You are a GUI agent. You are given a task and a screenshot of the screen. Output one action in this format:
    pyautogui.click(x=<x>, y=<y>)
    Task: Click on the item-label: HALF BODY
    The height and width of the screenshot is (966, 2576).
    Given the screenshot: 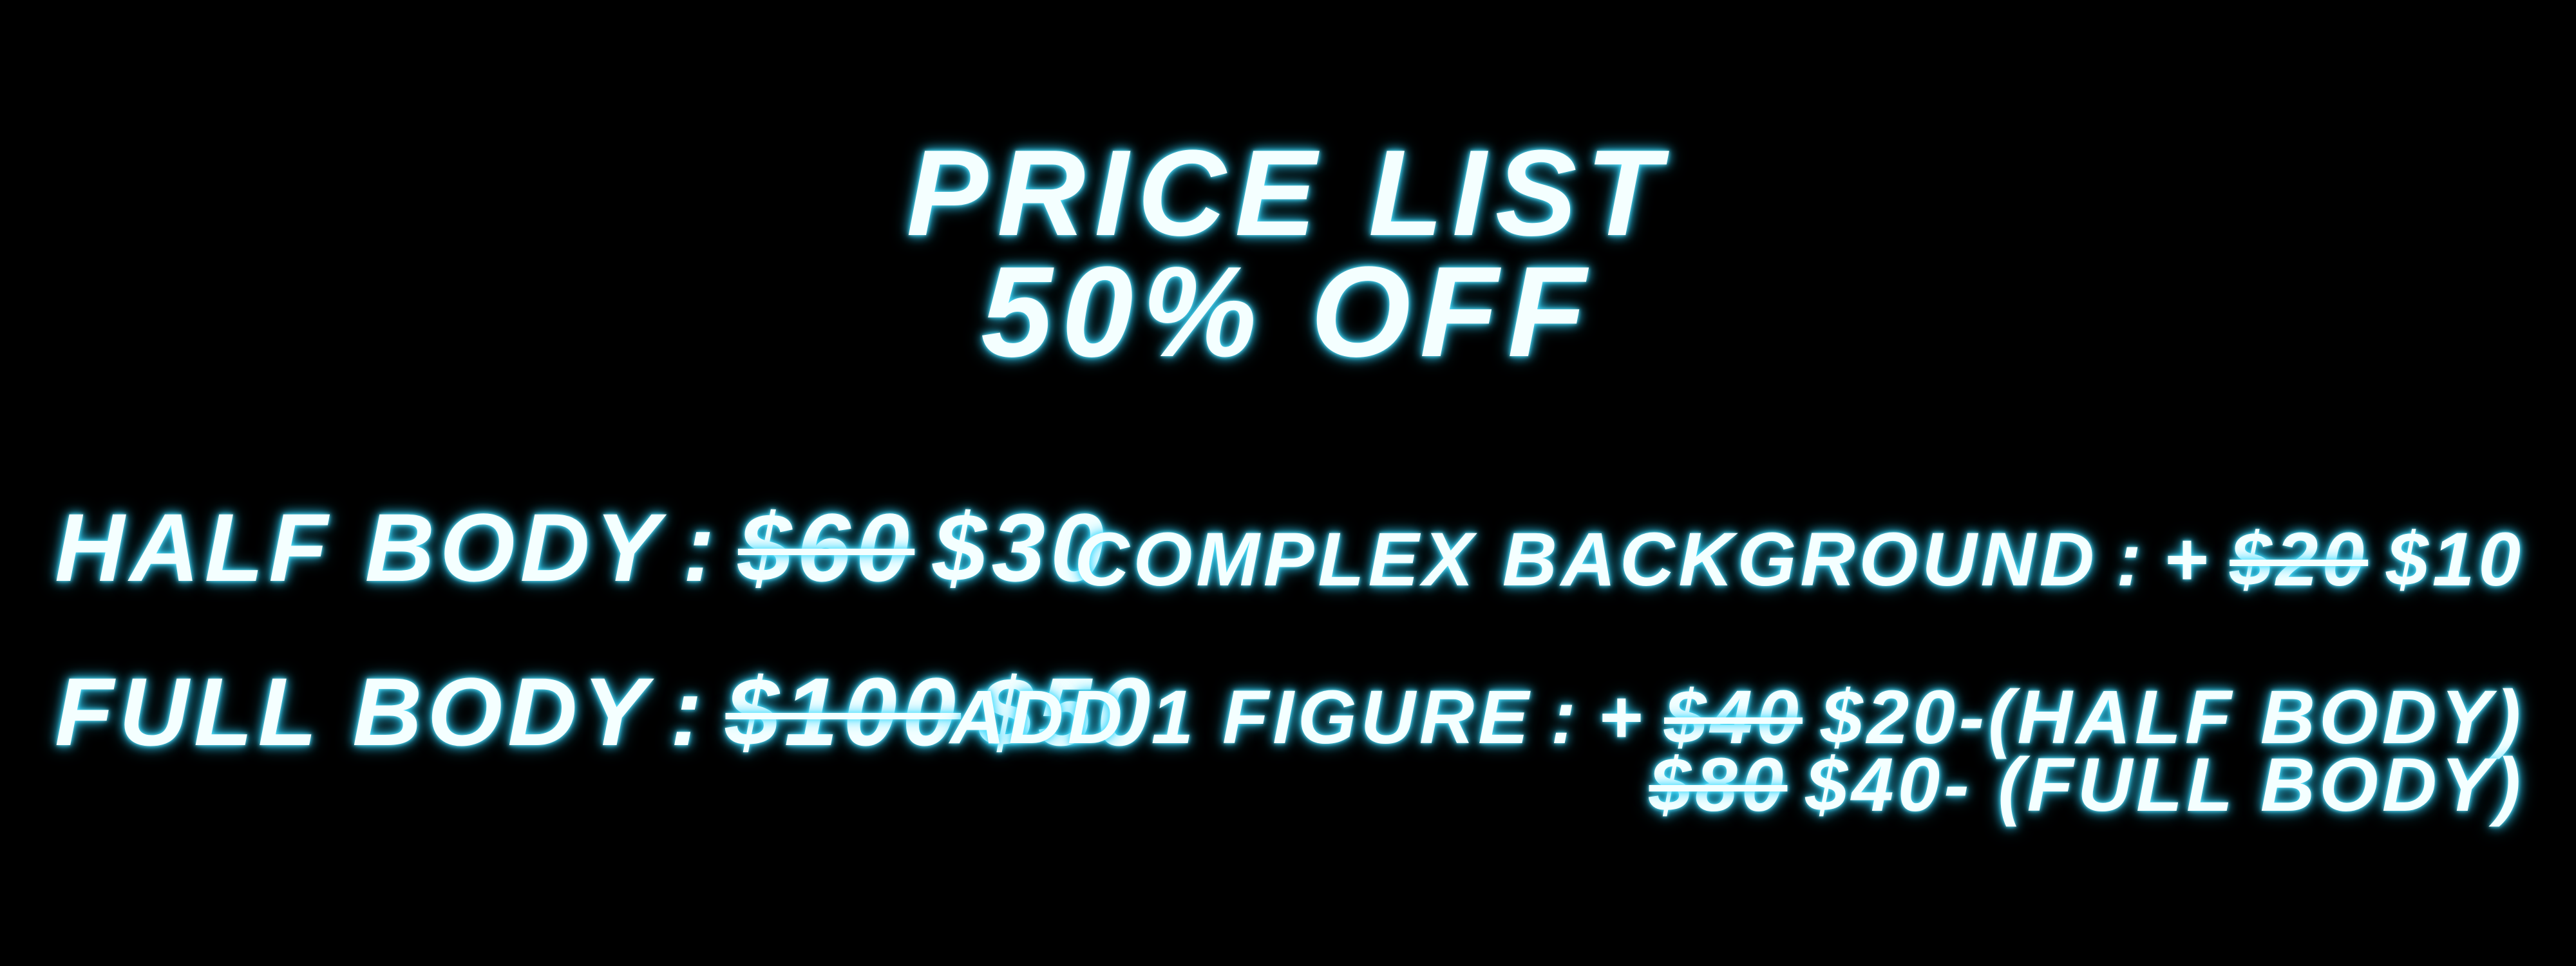 What is the action you would take?
    pyautogui.click(x=360, y=547)
    